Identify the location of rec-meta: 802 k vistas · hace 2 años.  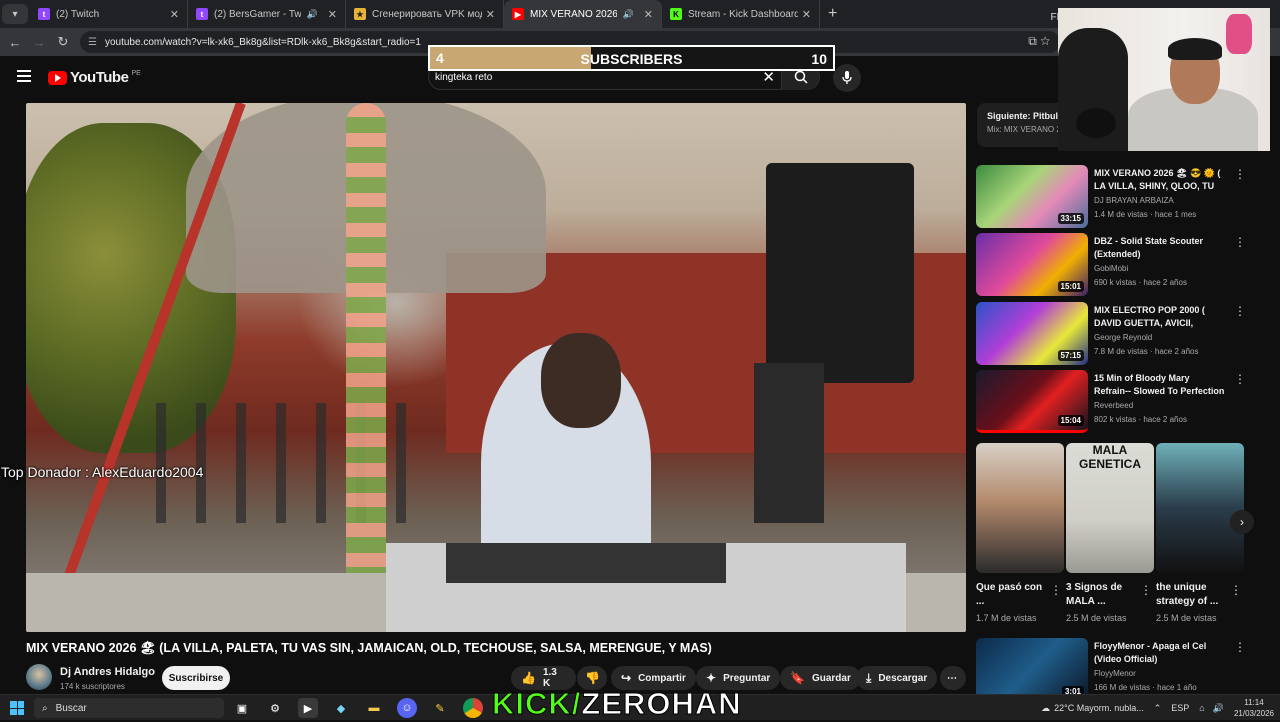
(1140, 419).